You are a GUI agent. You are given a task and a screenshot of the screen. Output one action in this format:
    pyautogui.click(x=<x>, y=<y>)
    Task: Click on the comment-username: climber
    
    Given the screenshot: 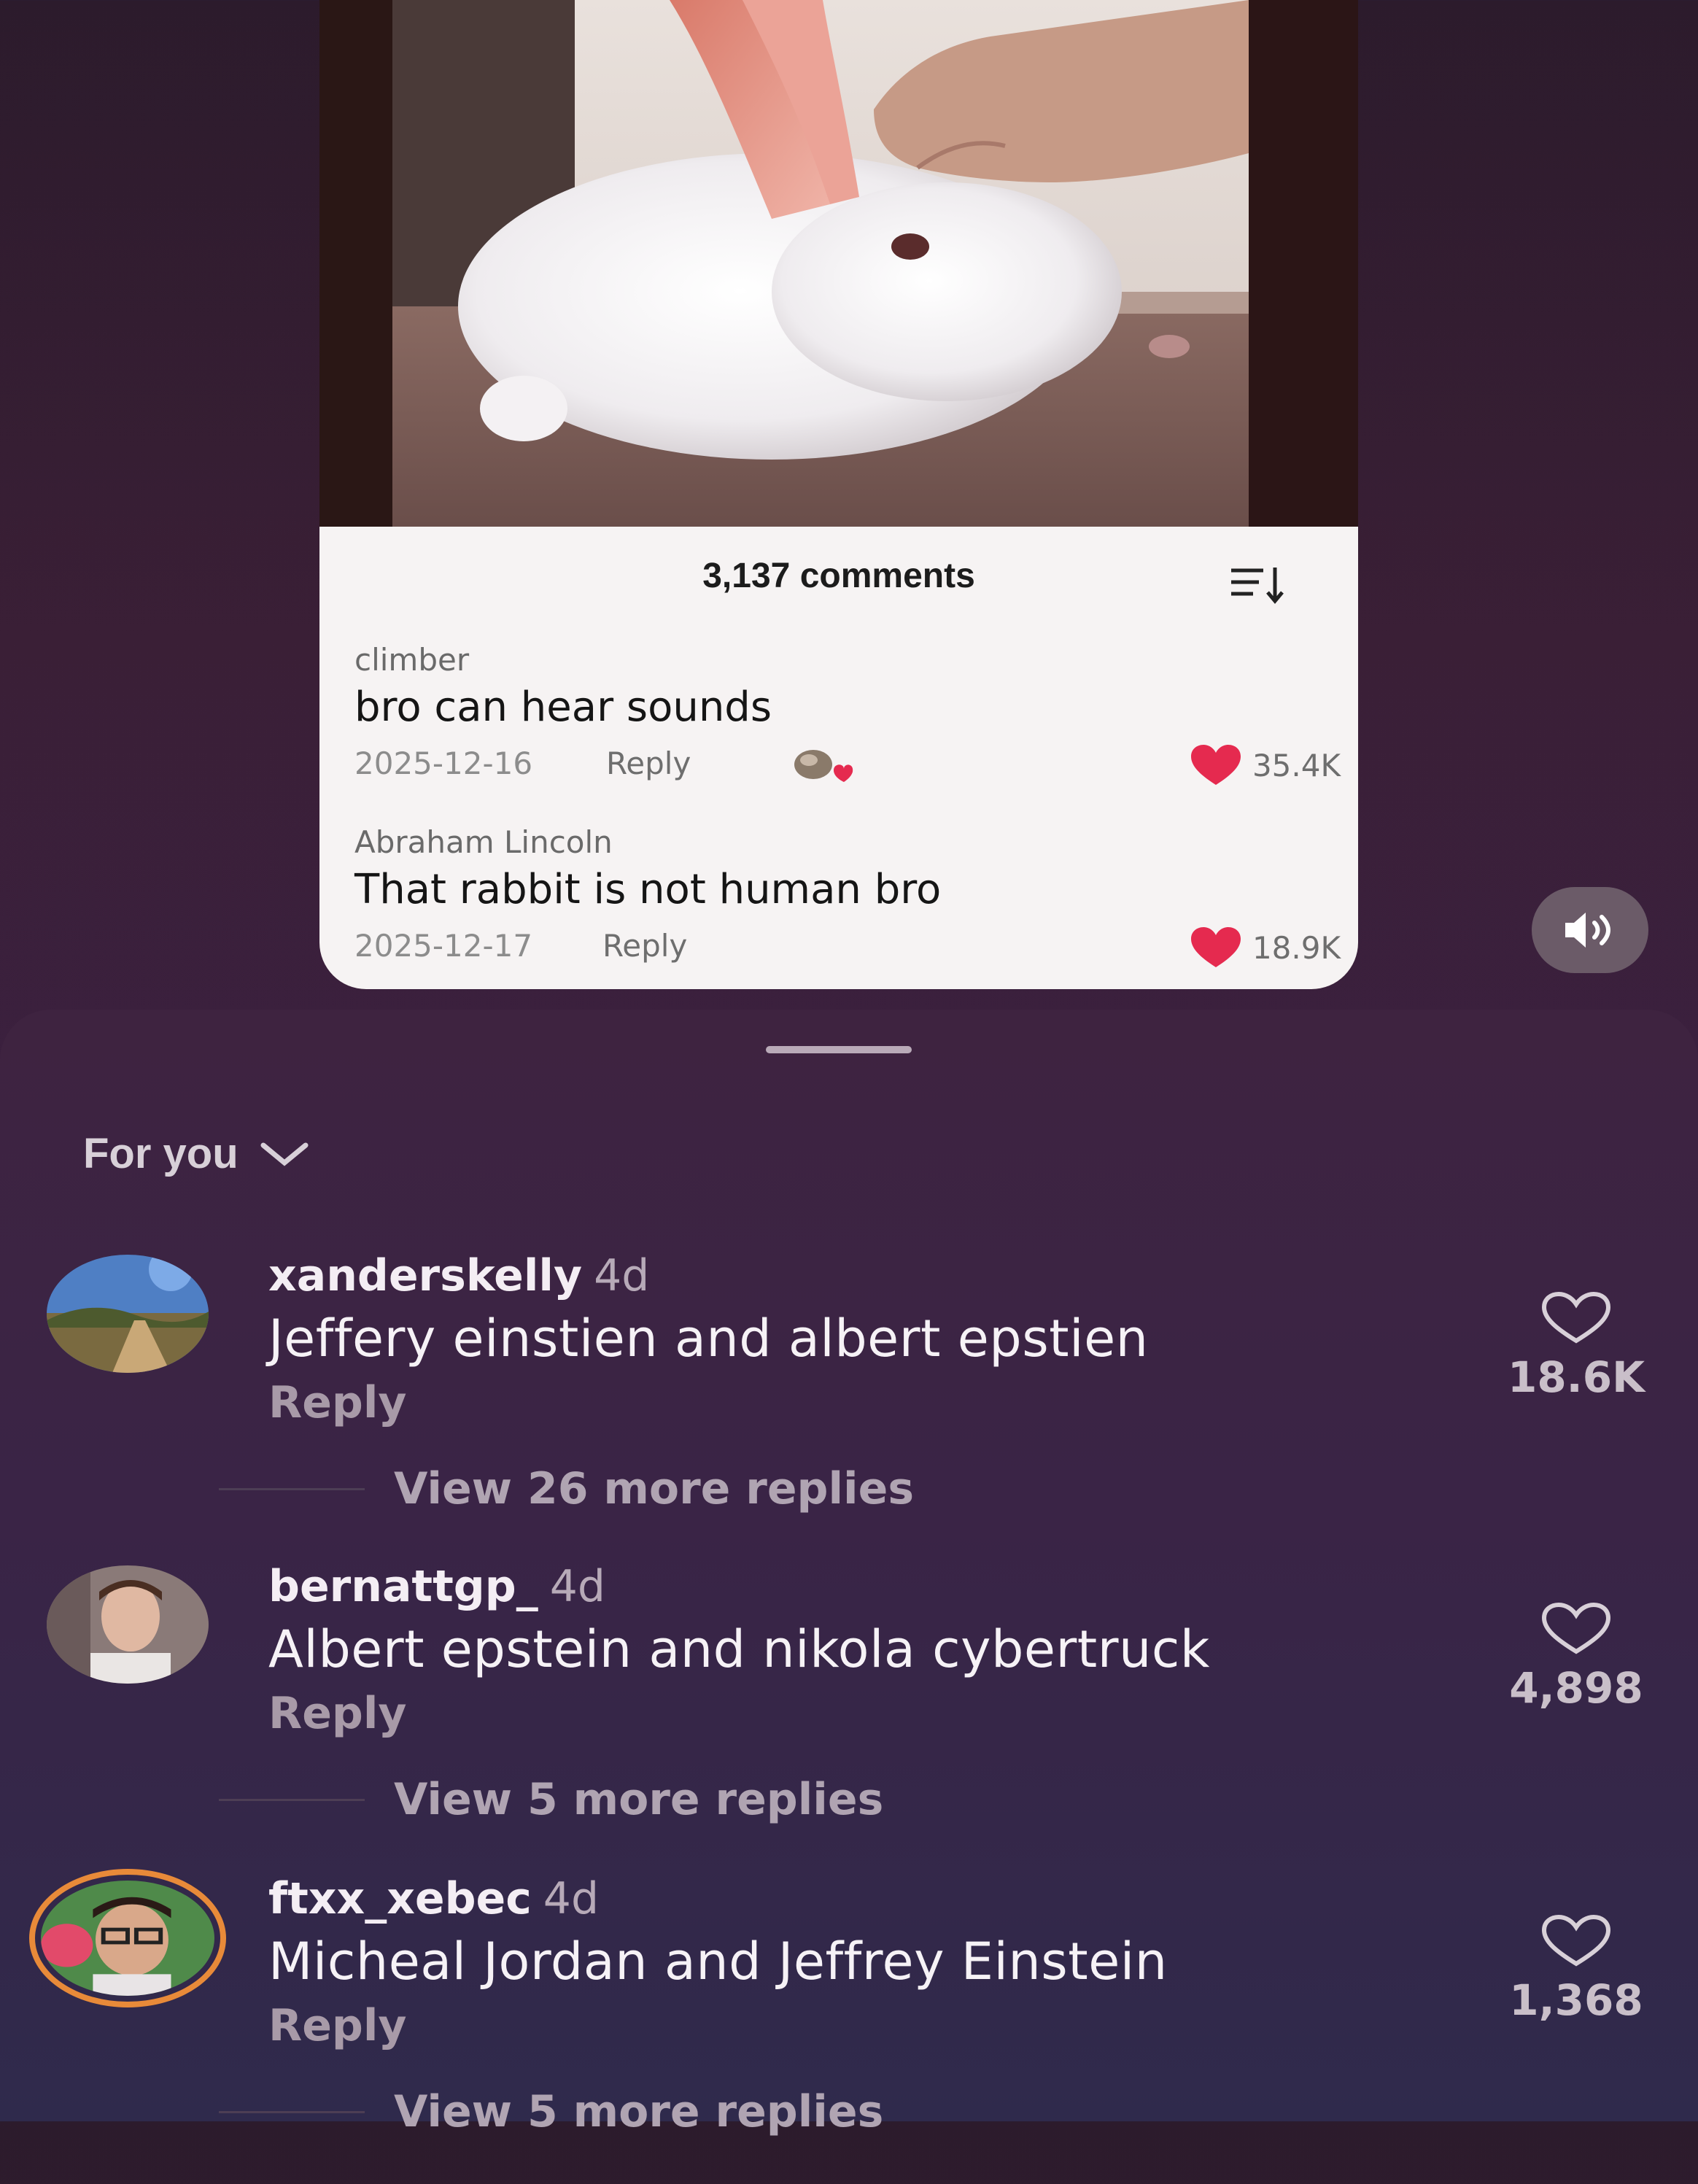 What is the action you would take?
    pyautogui.click(x=412, y=660)
    